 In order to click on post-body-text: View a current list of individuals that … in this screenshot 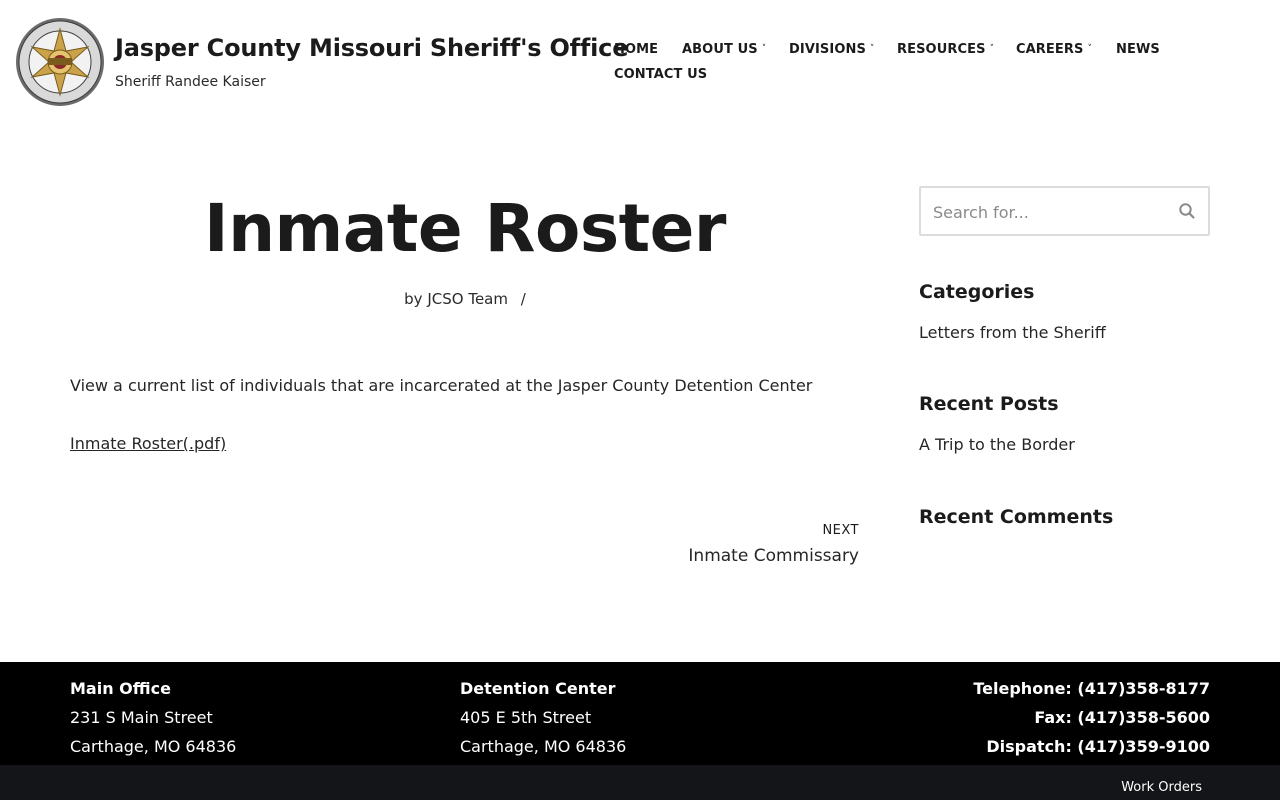, I will do `click(441, 385)`.